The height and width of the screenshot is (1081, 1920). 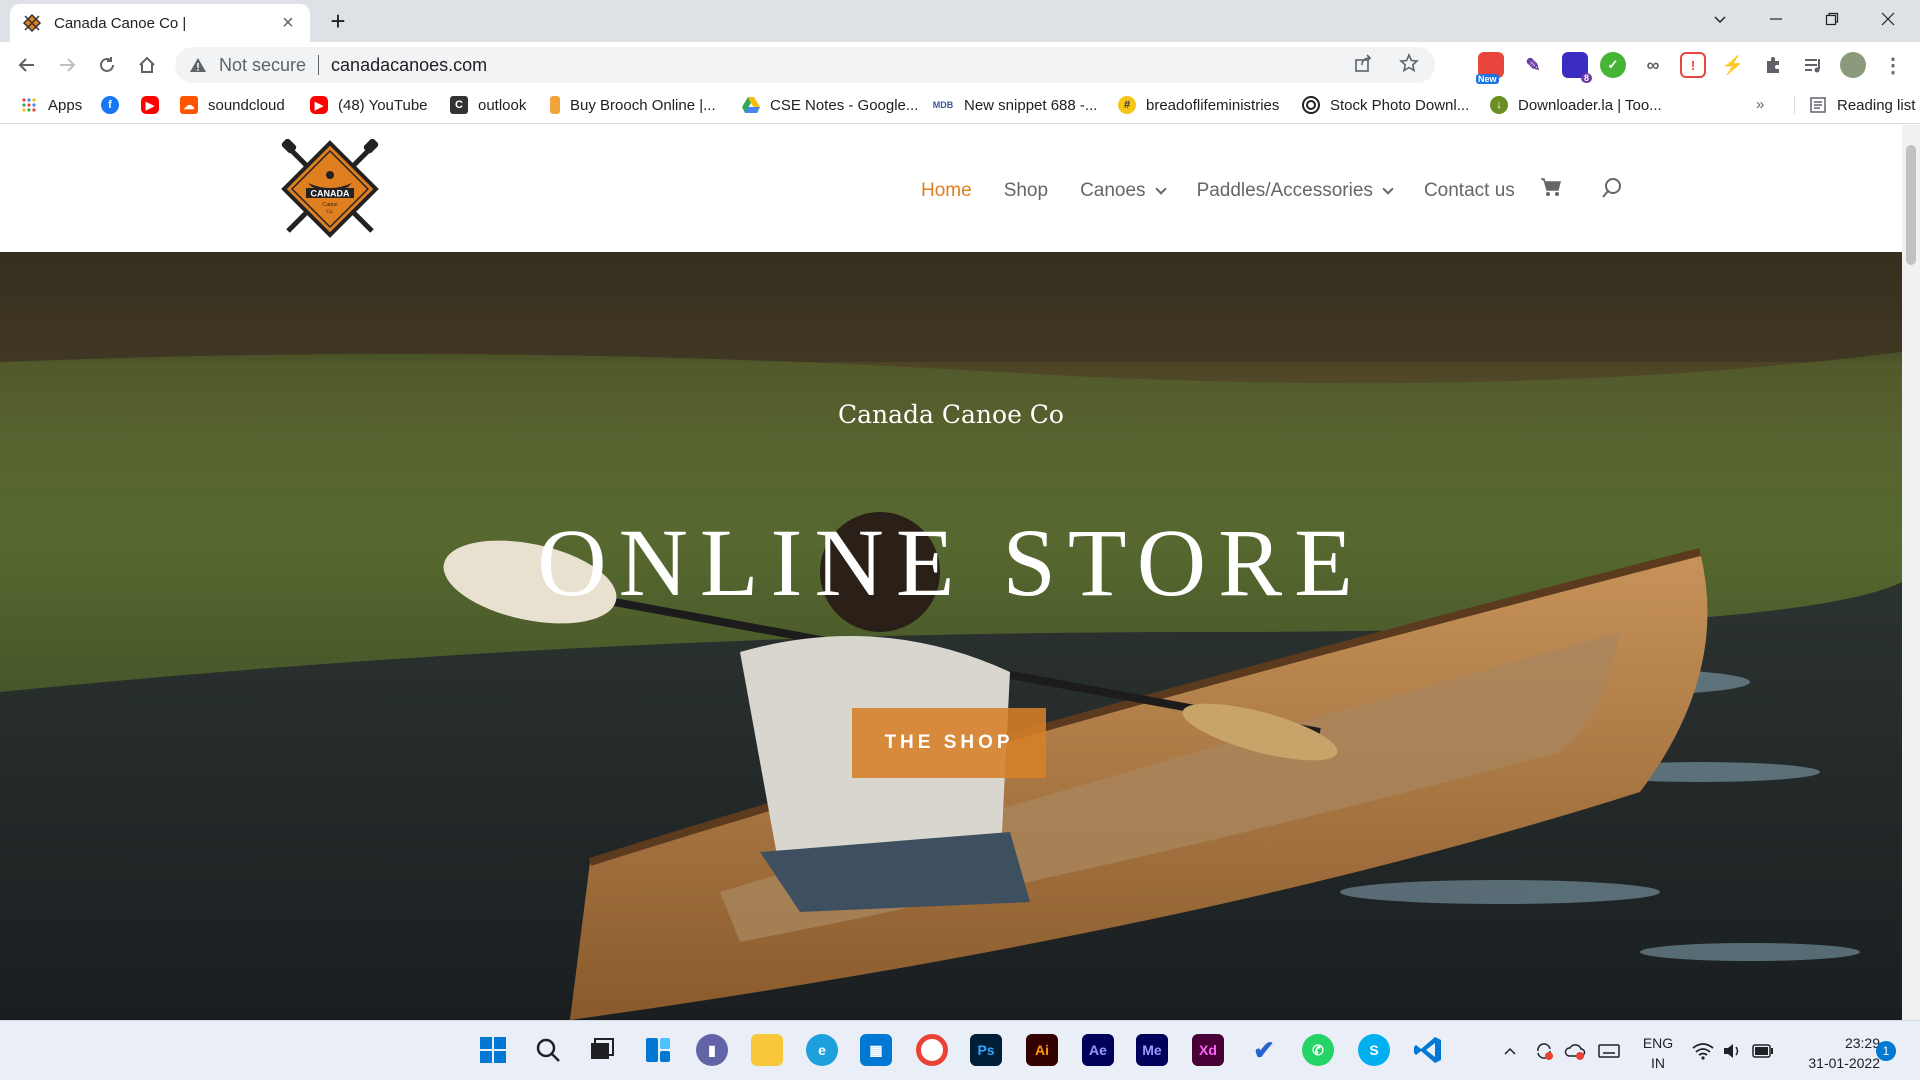 I want to click on chrome-menu-icon: ⋮, so click(x=1893, y=65).